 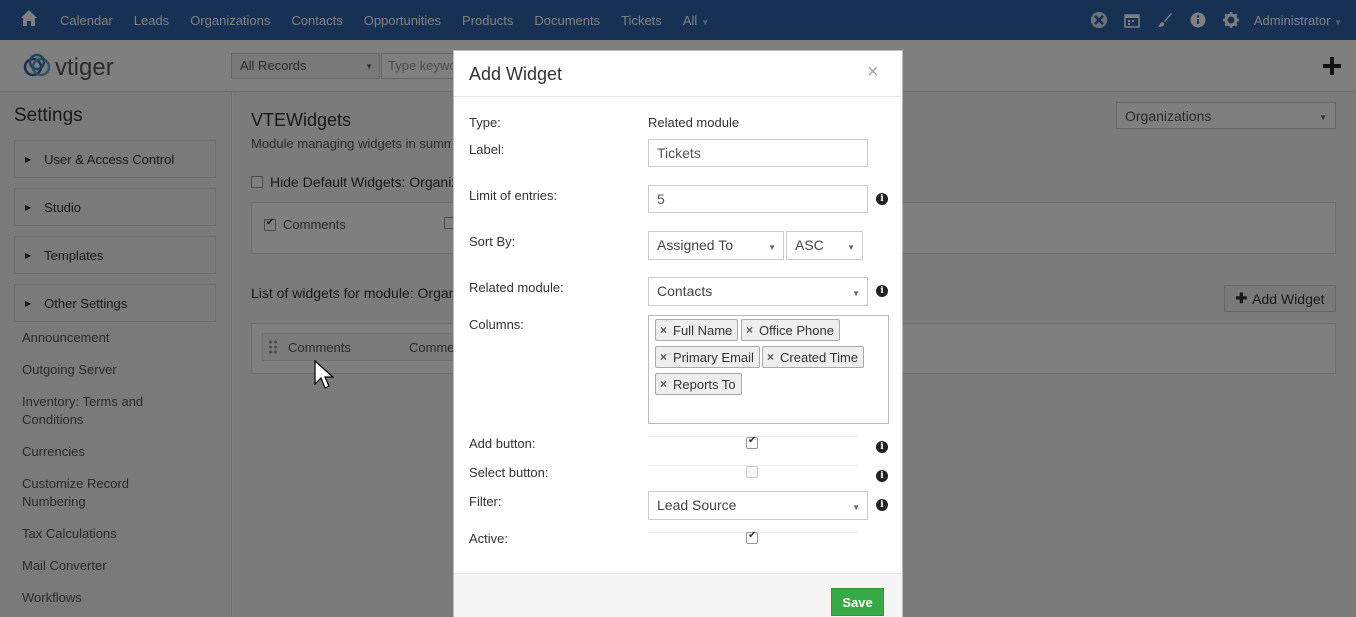 I want to click on related-module-select: Contacts ▼, so click(x=758, y=291).